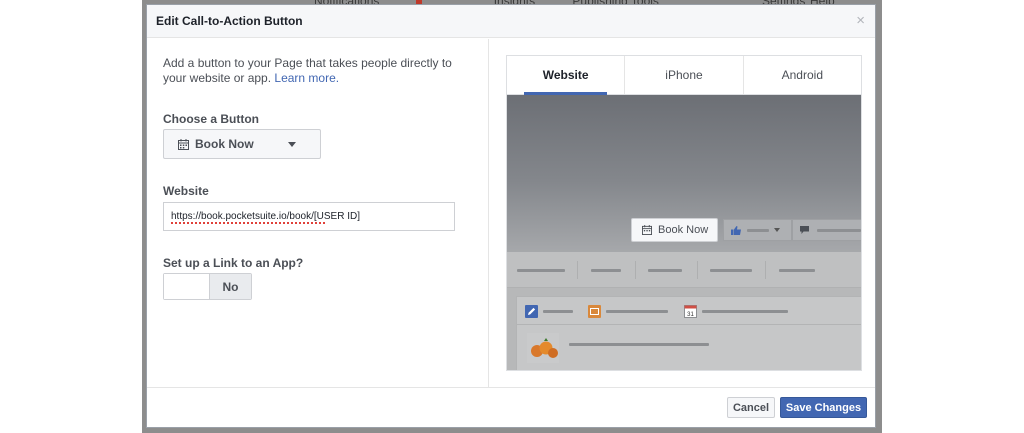 This screenshot has width=1024, height=433. Describe the element at coordinates (802, 75) in the screenshot. I see `tab-android: Android` at that location.